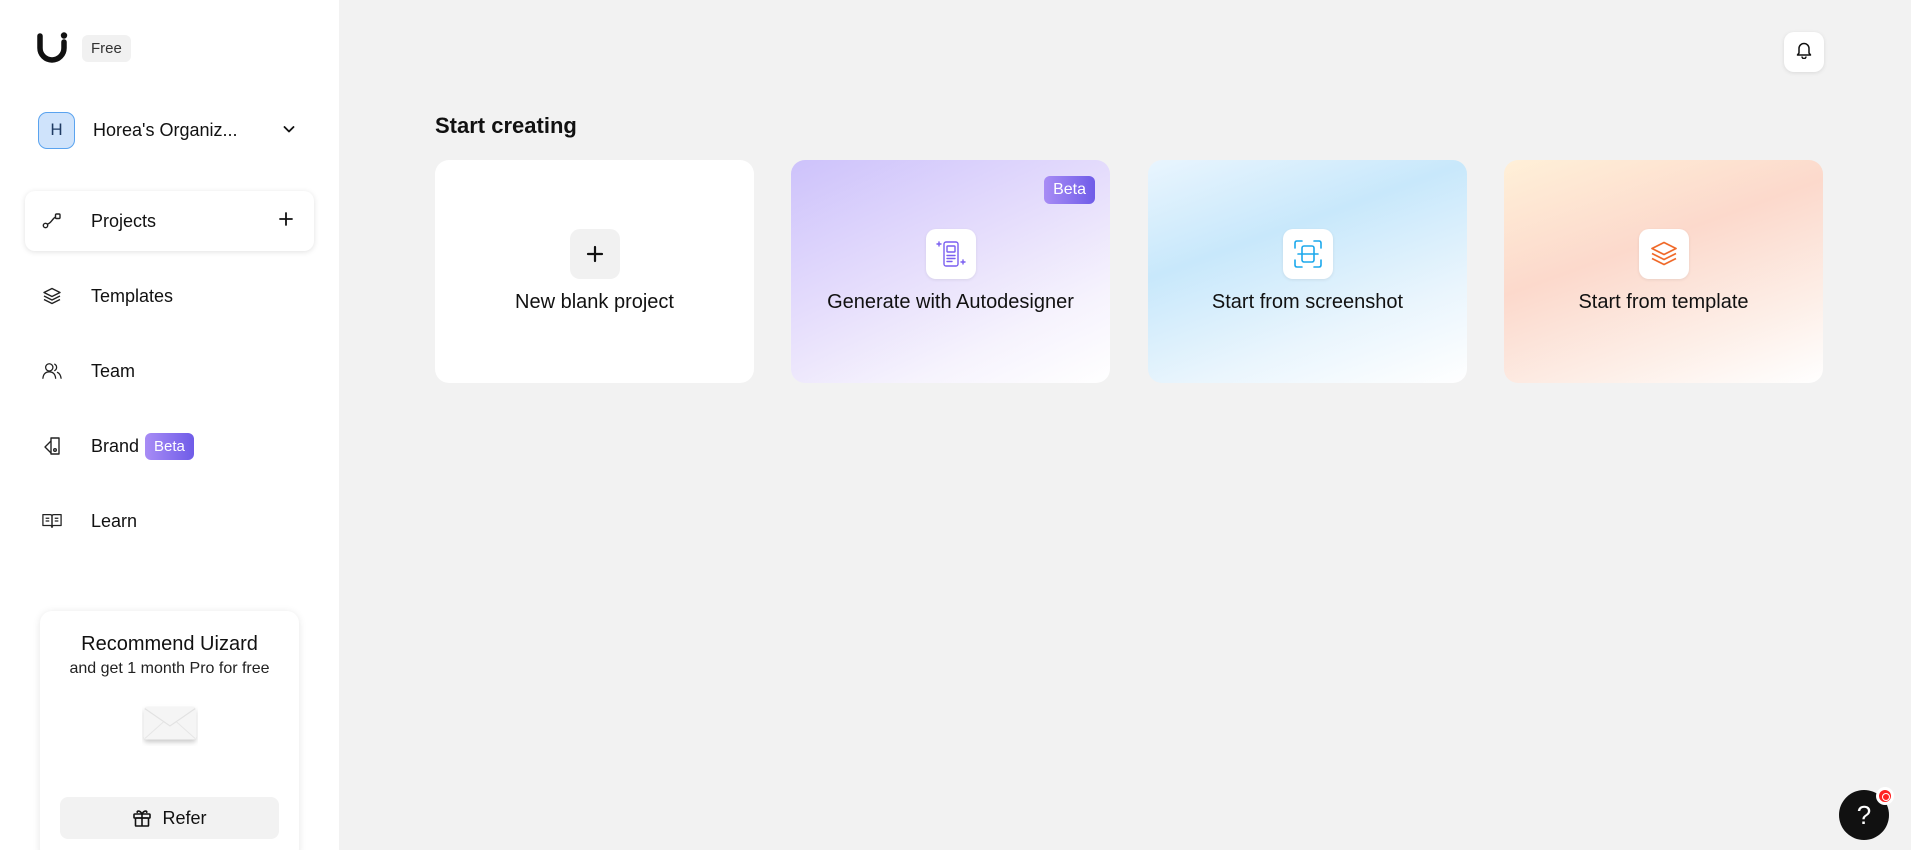 This screenshot has height=850, width=1911. I want to click on start-from-screenshot-card: Start from screenshot, so click(1307, 271).